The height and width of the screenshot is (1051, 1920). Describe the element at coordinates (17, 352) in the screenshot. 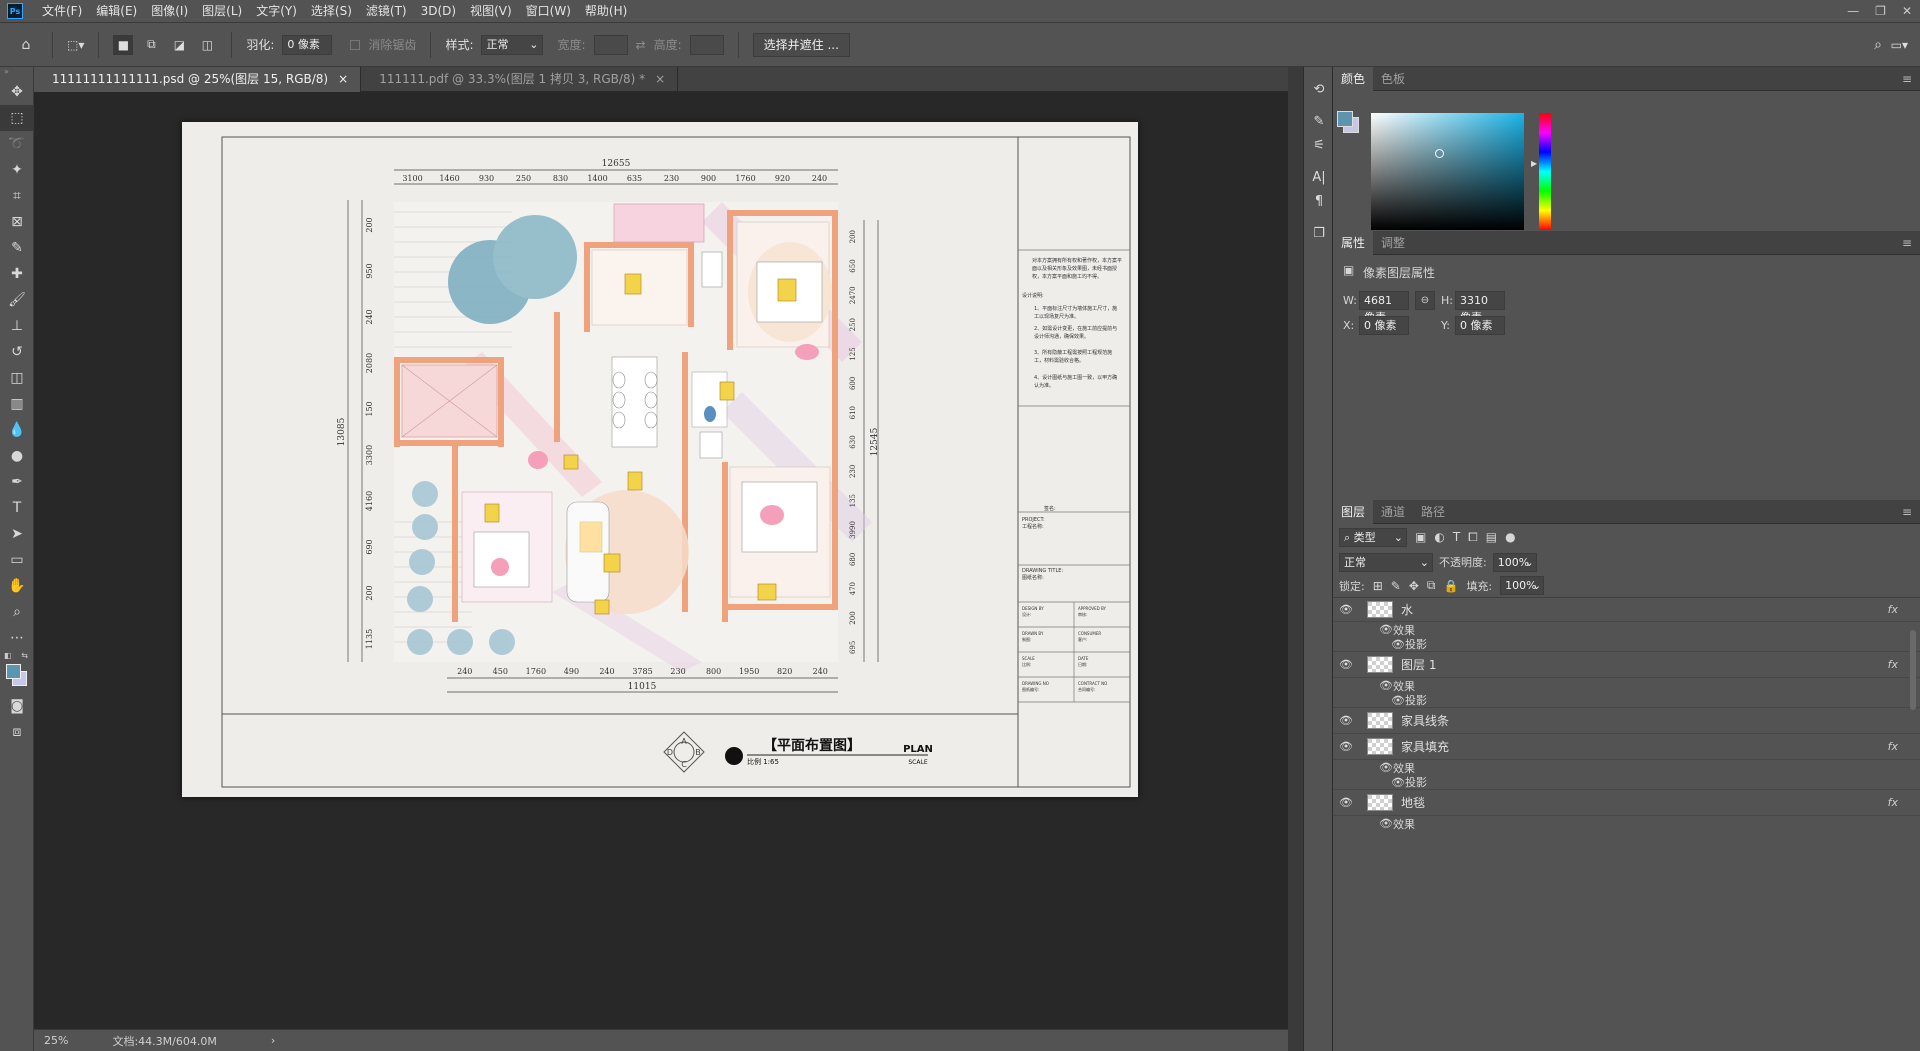

I see `history-brush-icon: ↺` at that location.